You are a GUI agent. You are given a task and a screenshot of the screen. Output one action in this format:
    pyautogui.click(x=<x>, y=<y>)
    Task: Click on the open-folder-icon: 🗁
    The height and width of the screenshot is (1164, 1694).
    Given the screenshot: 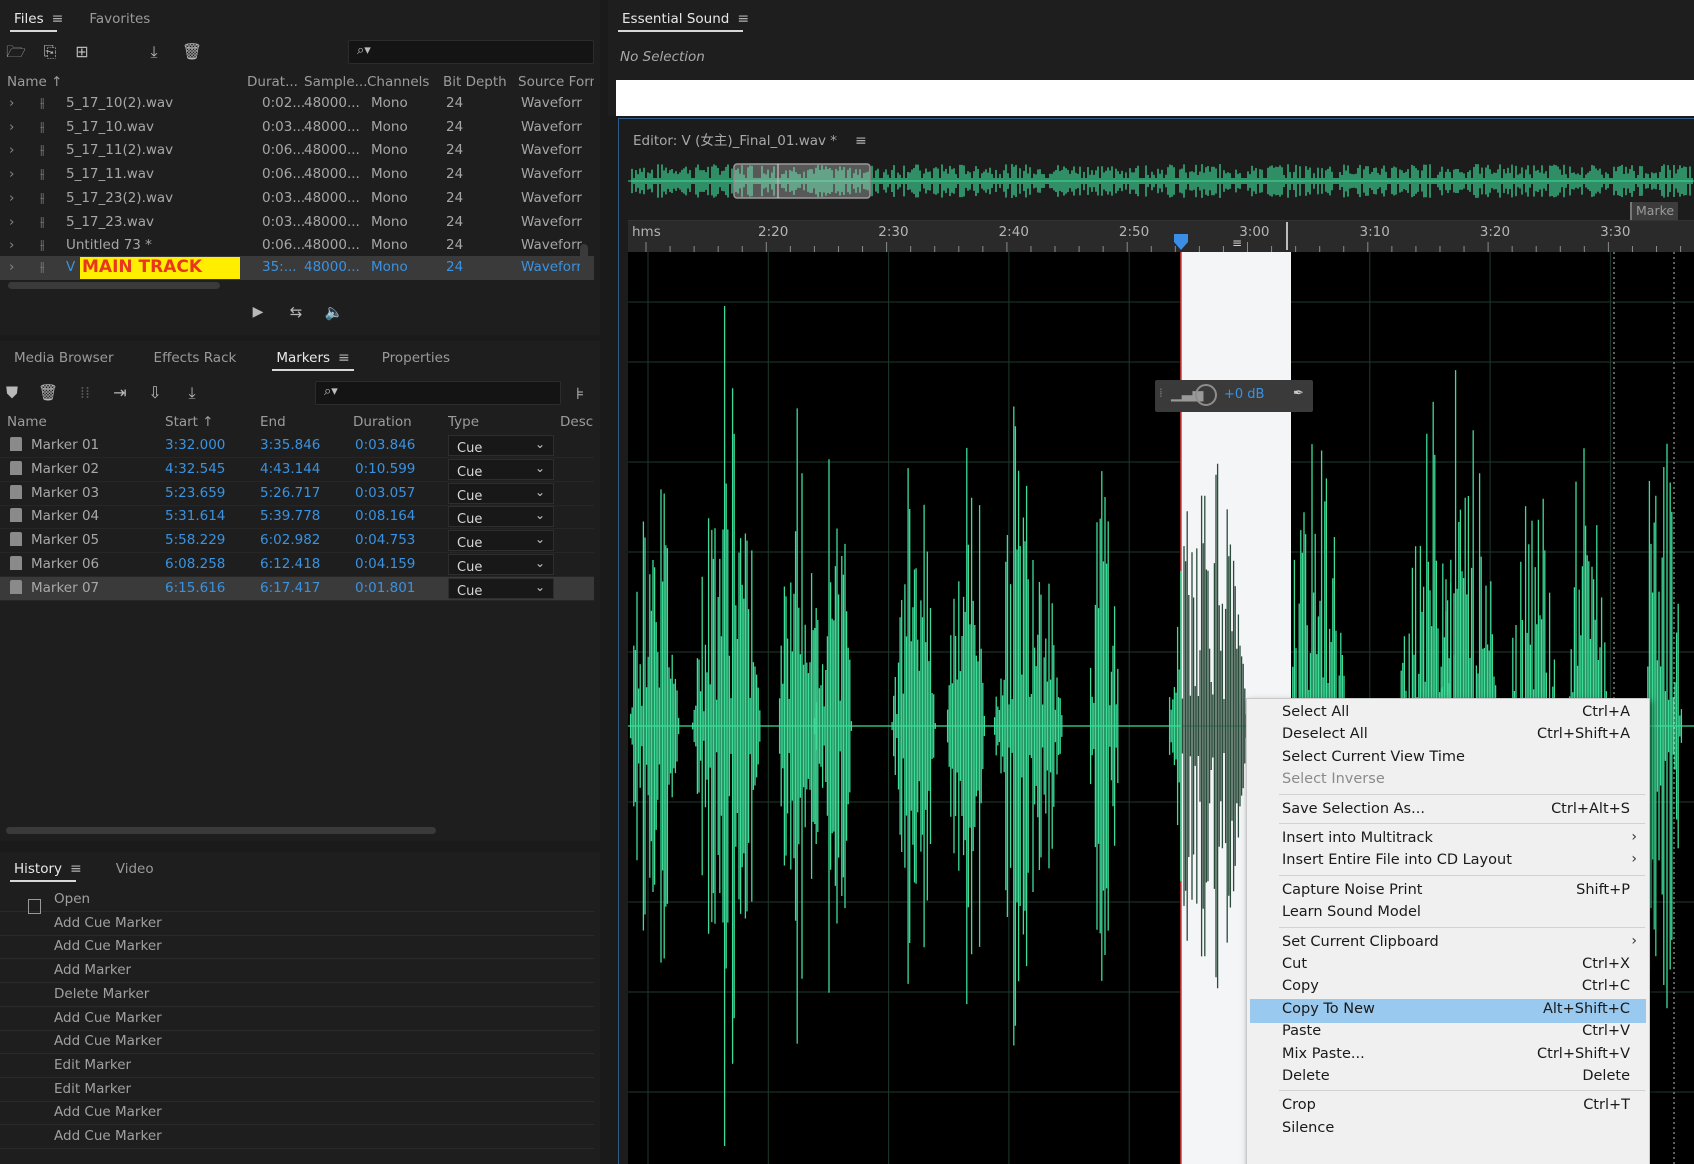 What is the action you would take?
    pyautogui.click(x=16, y=52)
    